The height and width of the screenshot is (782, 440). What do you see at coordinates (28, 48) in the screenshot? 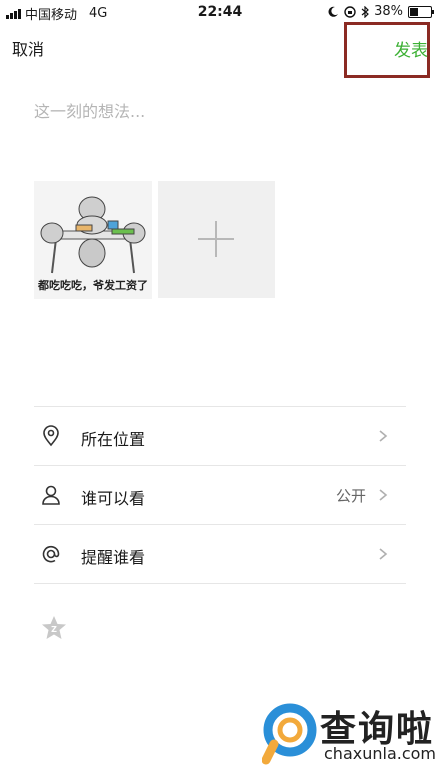
I see `cancel-button: 取消` at bounding box center [28, 48].